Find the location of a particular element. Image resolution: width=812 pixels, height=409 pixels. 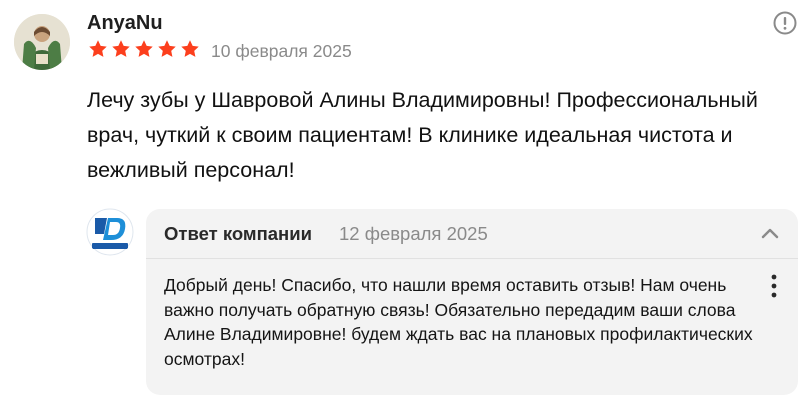

info-icon is located at coordinates (785, 23).